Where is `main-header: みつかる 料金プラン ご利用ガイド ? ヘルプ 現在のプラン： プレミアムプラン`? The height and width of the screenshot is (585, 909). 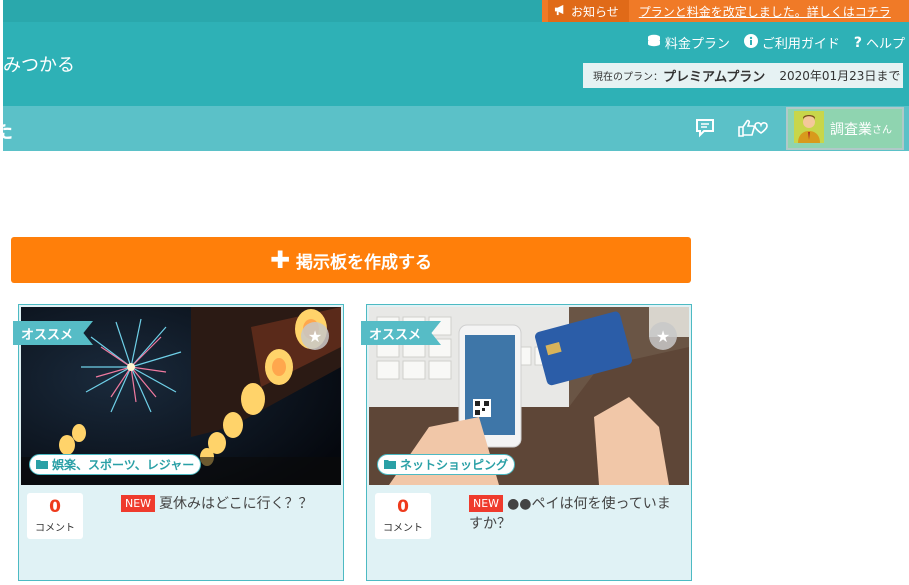
main-header: みつかる 料金プラン ご利用ガイド ? ヘルプ 現在のプラン： プレミアムプラン is located at coordinates (456, 64).